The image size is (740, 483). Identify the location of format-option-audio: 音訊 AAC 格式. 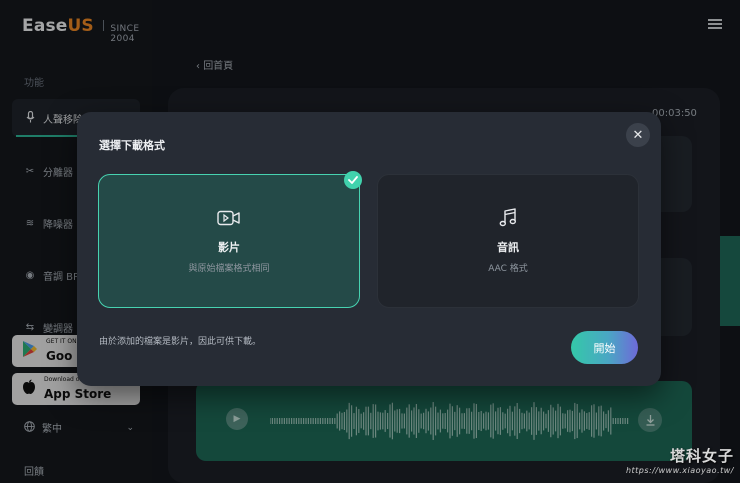
(508, 241).